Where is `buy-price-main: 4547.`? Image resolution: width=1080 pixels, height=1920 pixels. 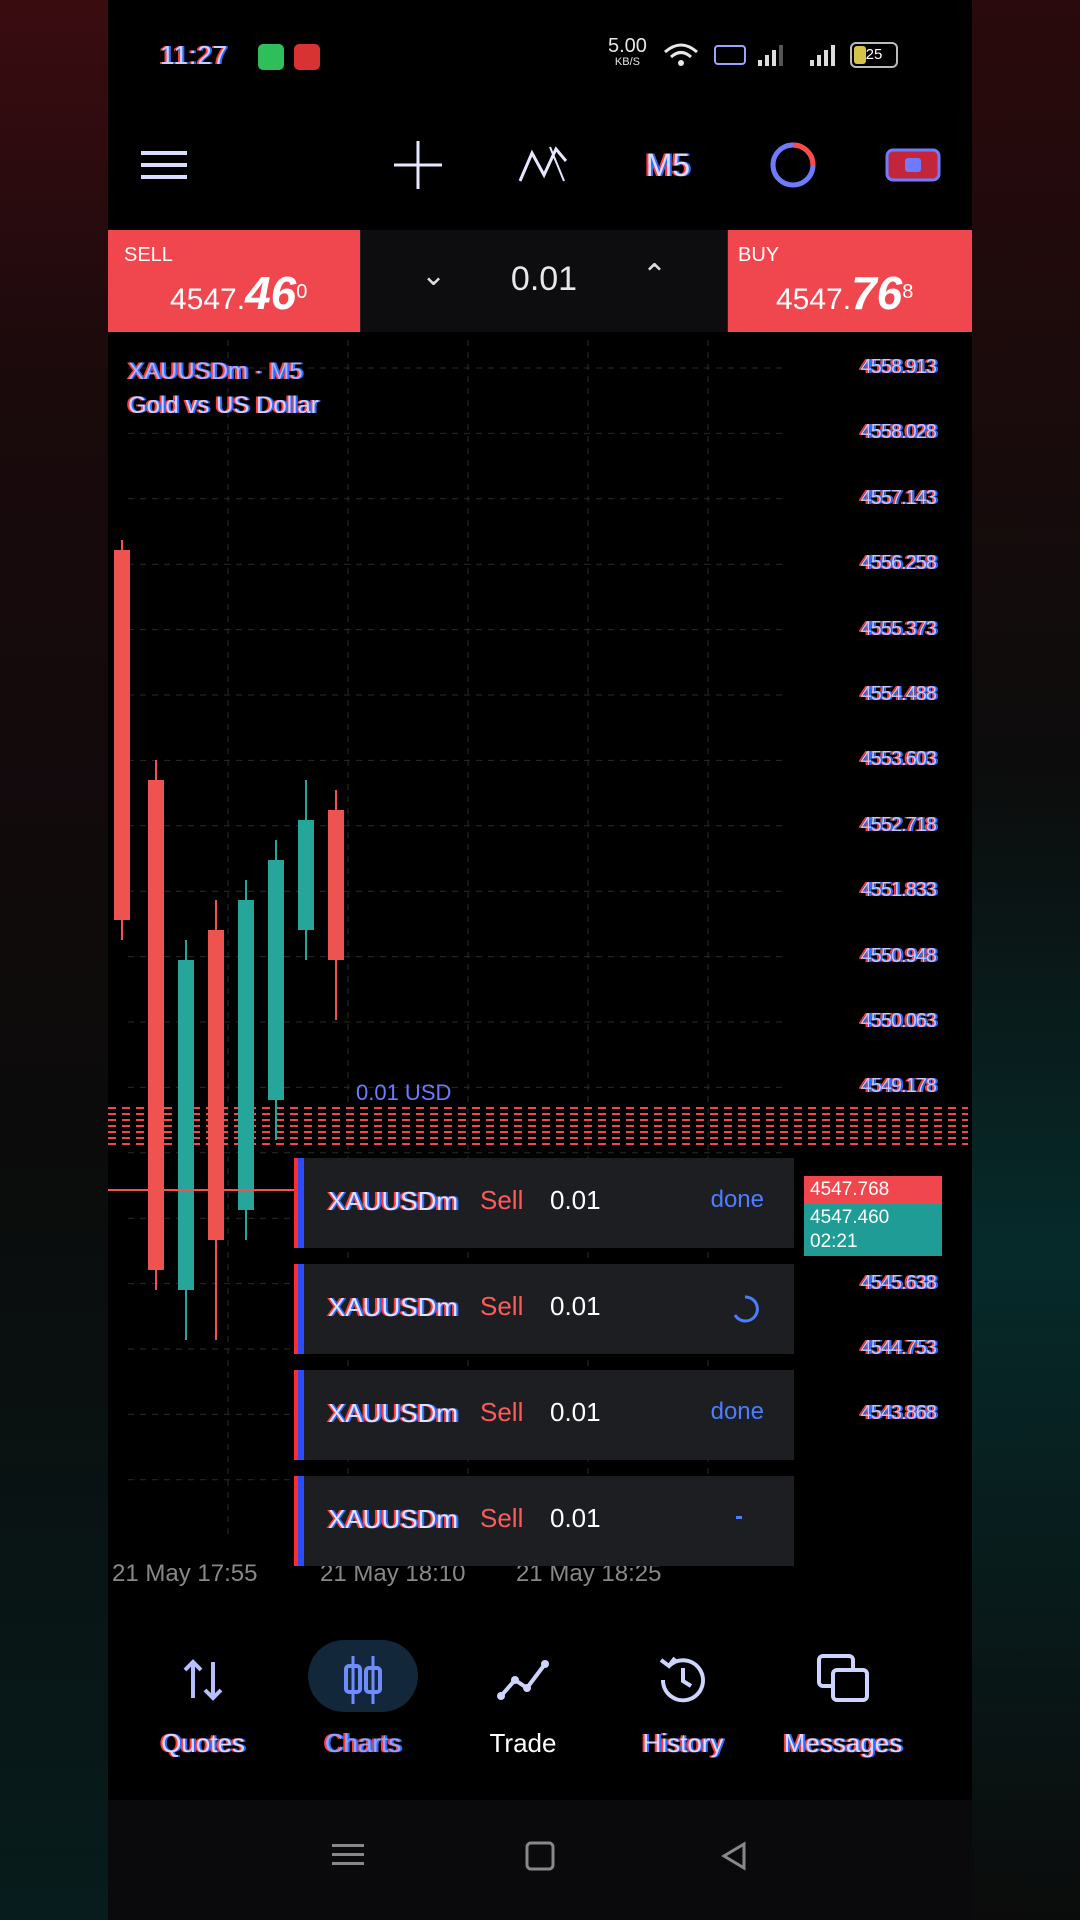 buy-price-main: 4547. is located at coordinates (814, 299).